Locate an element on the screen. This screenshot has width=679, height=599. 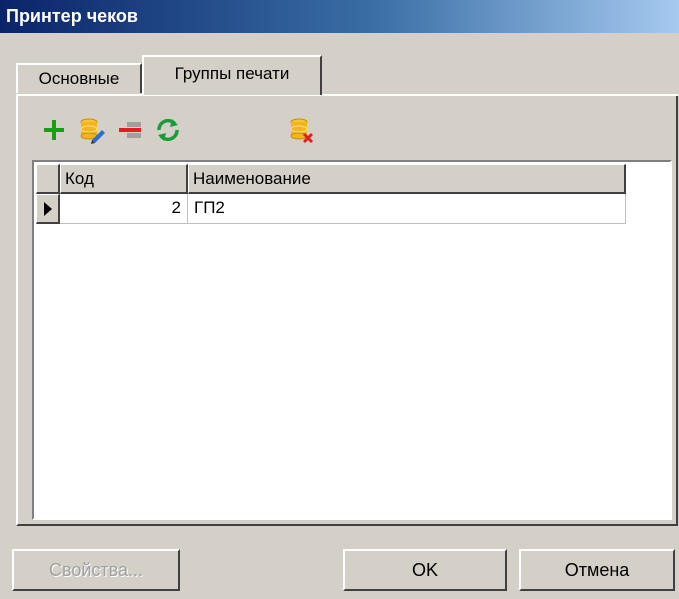
edit-button is located at coordinates (92, 130).